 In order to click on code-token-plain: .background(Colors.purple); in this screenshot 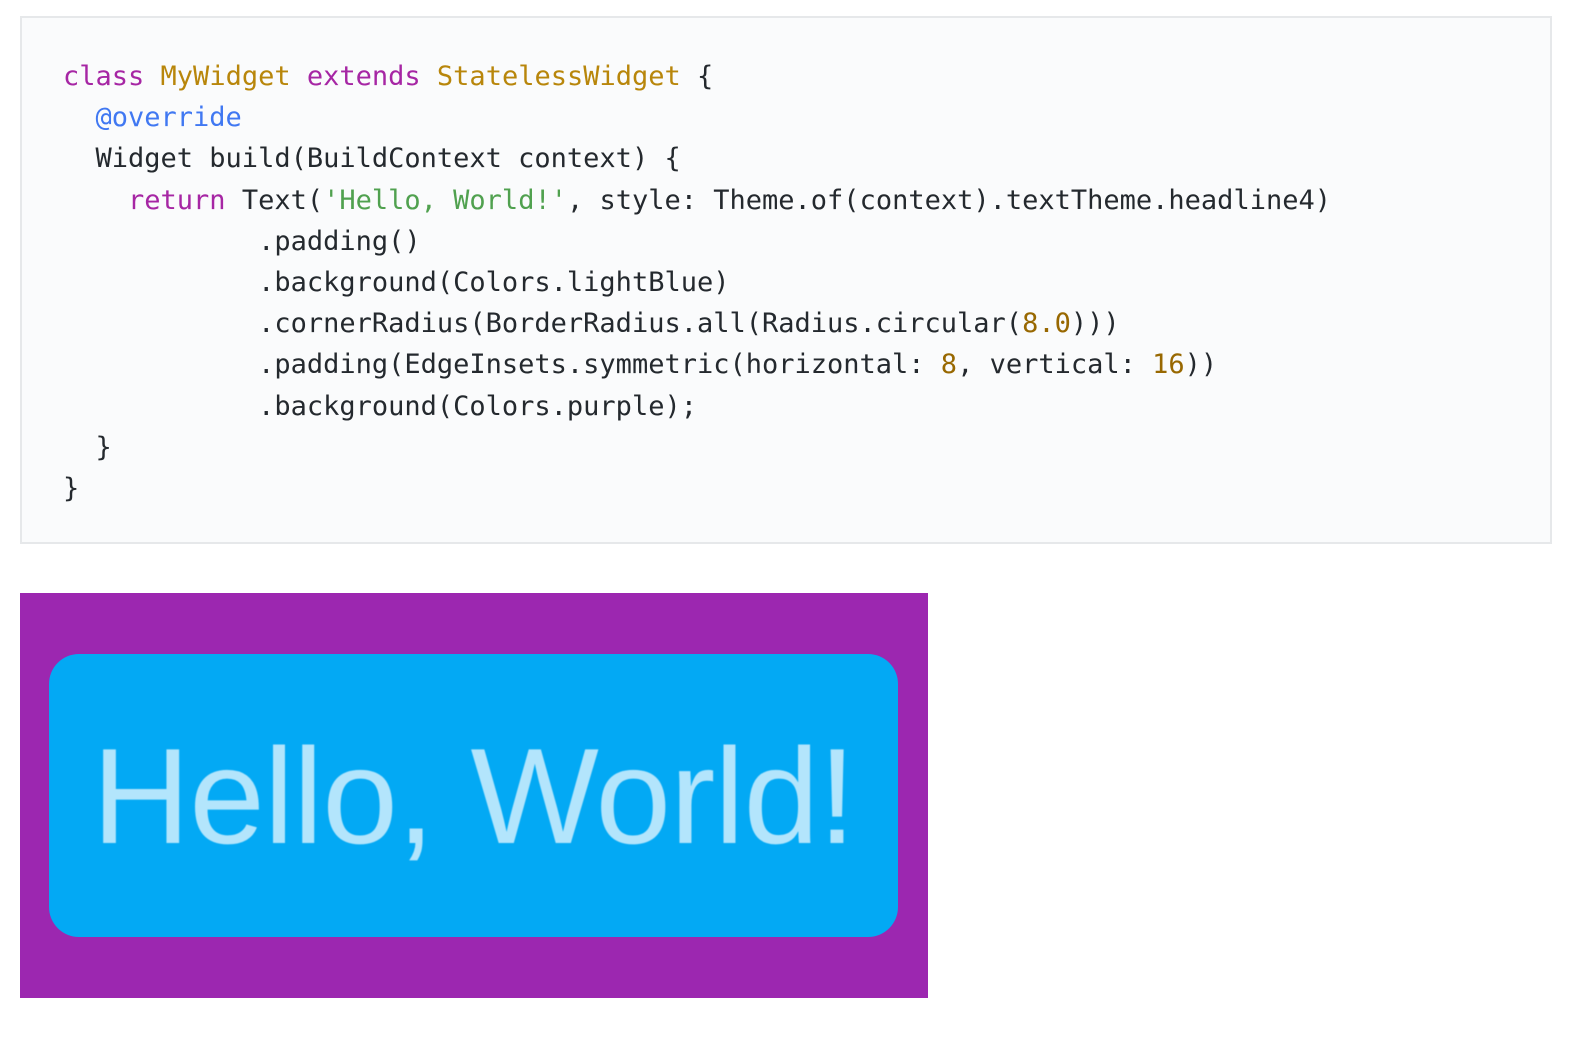, I will do `click(380, 406)`.